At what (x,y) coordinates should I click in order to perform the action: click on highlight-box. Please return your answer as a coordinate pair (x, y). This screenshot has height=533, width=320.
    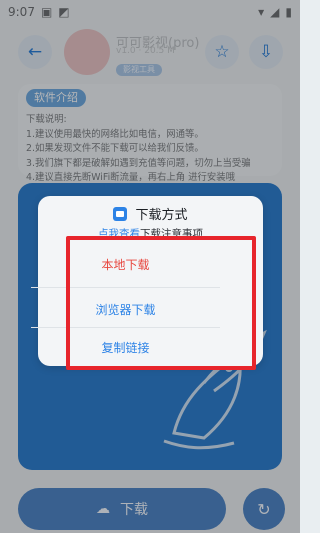
    Looking at the image, I should click on (161, 303).